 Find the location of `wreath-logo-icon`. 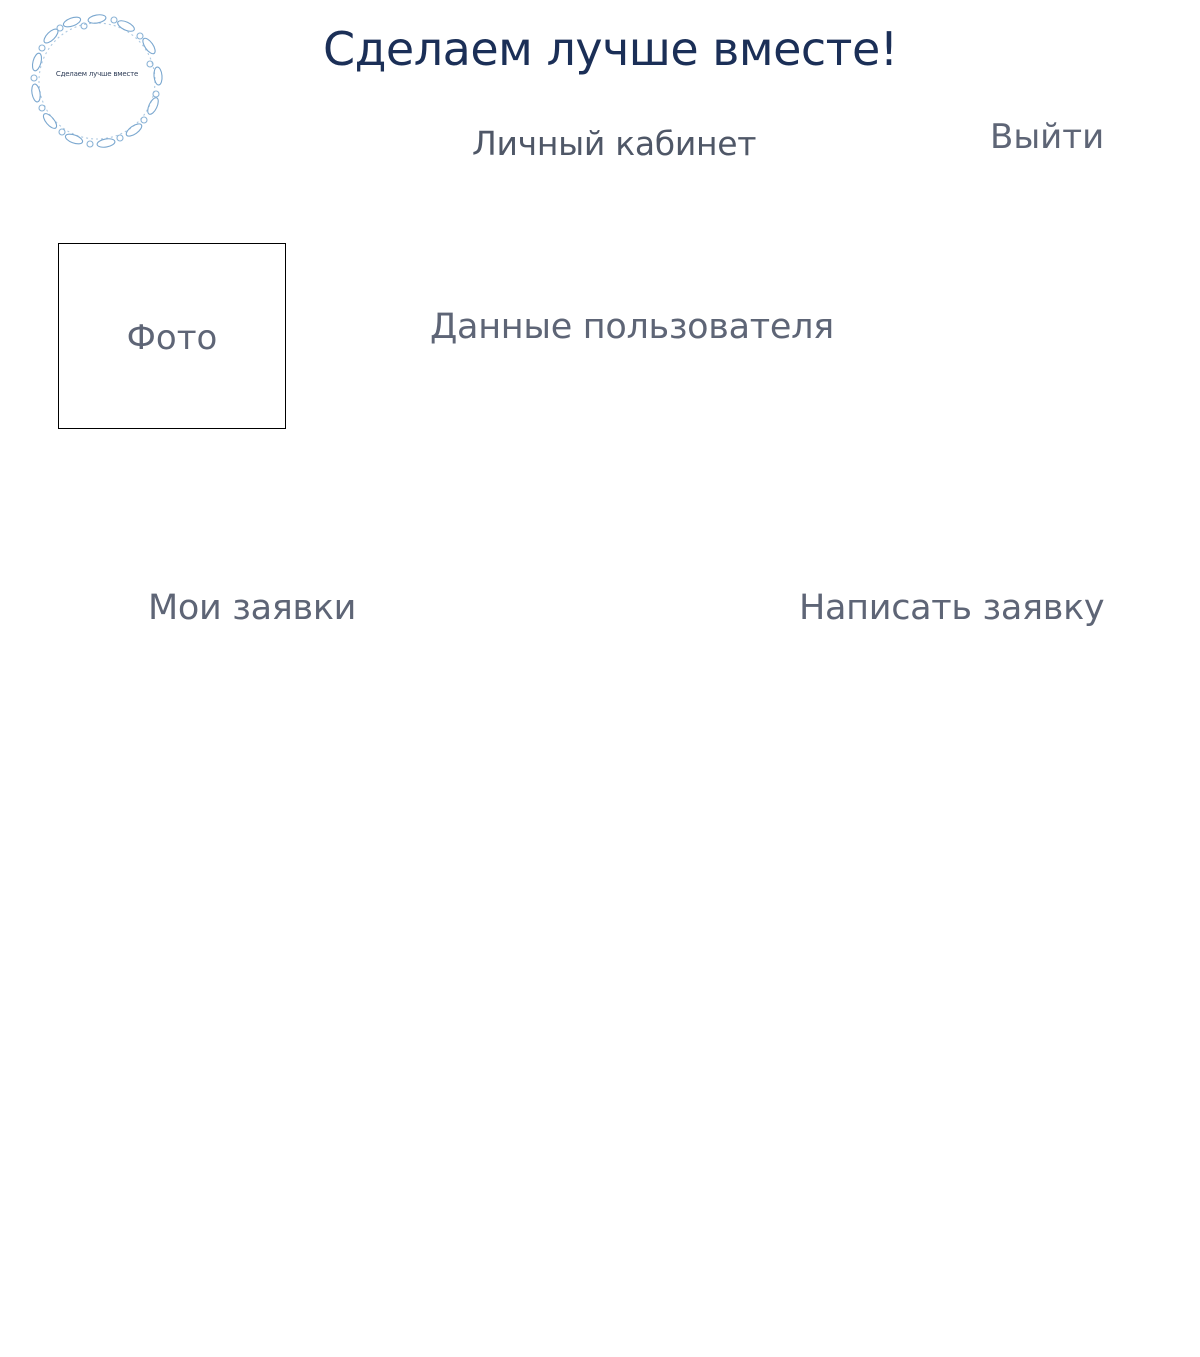

wreath-logo-icon is located at coordinates (96, 81).